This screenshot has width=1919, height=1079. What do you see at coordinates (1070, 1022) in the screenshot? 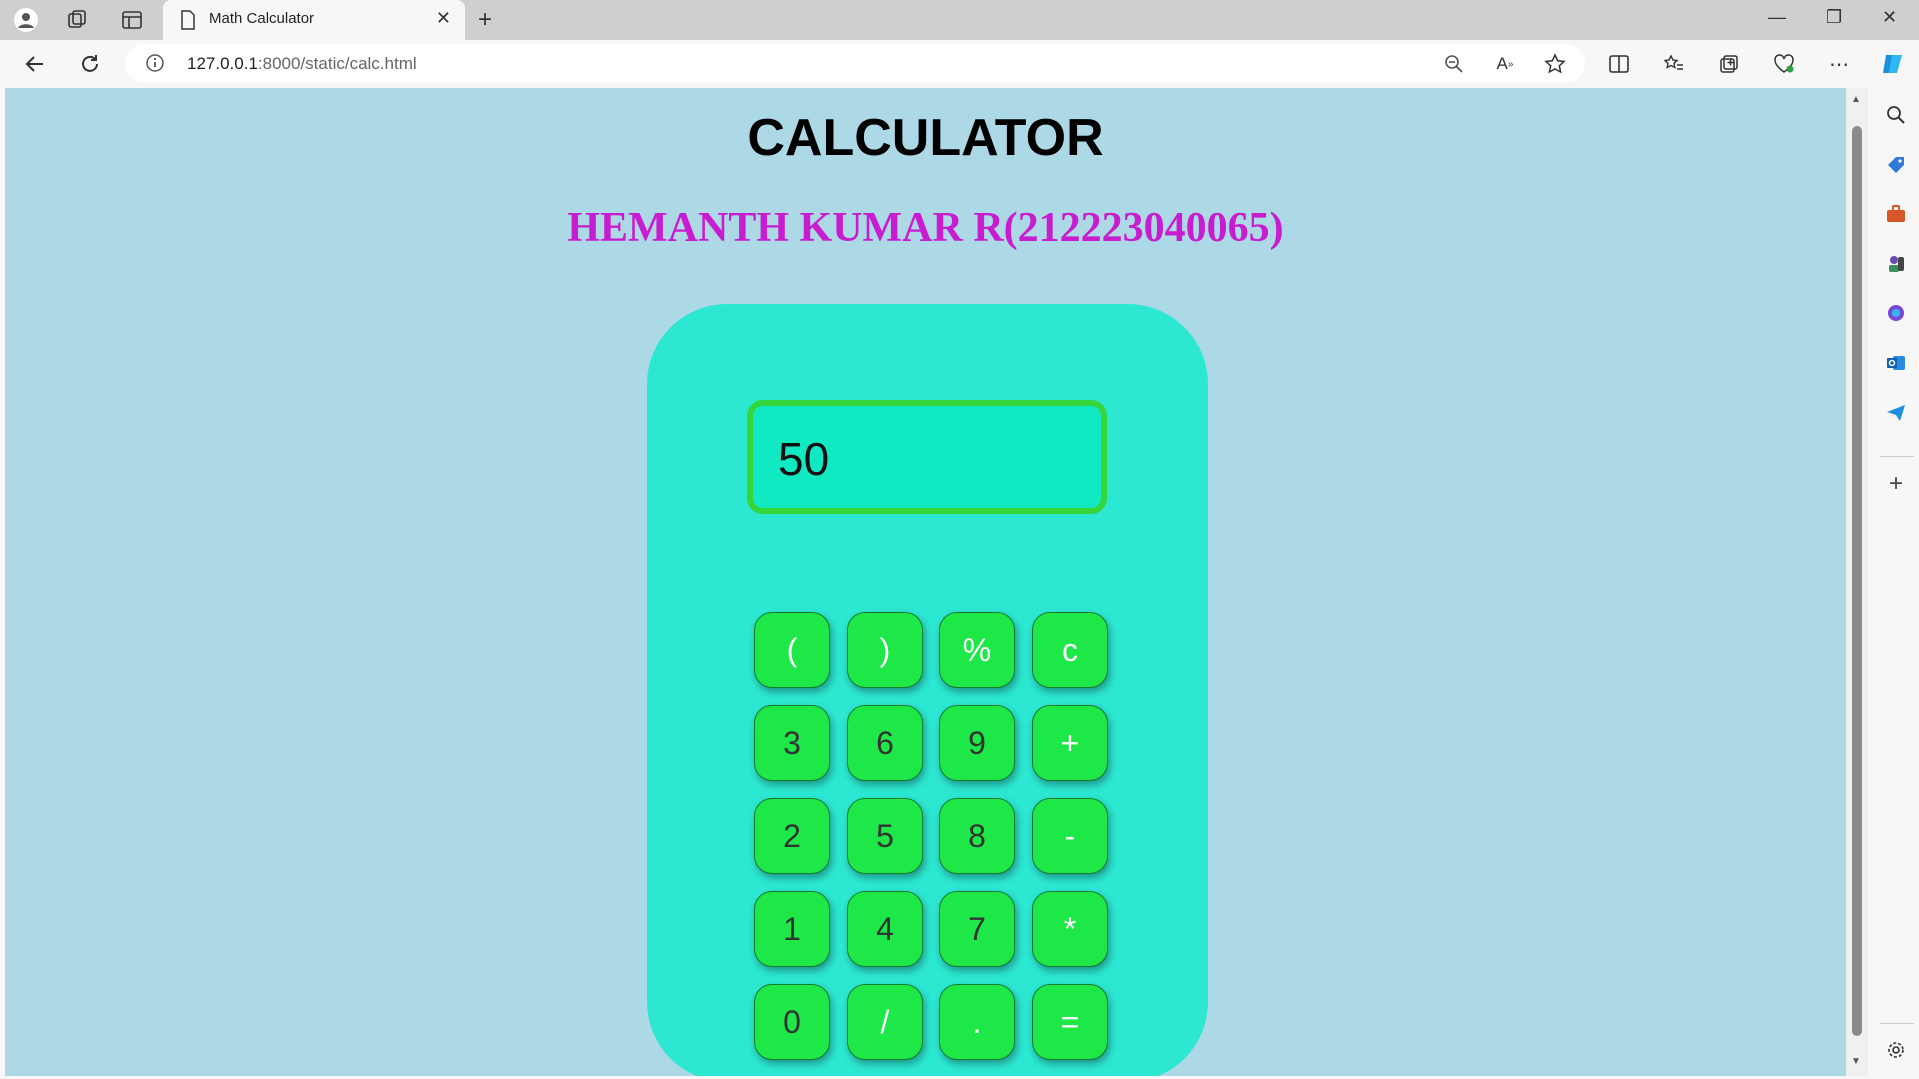
I see `equals-button: =` at bounding box center [1070, 1022].